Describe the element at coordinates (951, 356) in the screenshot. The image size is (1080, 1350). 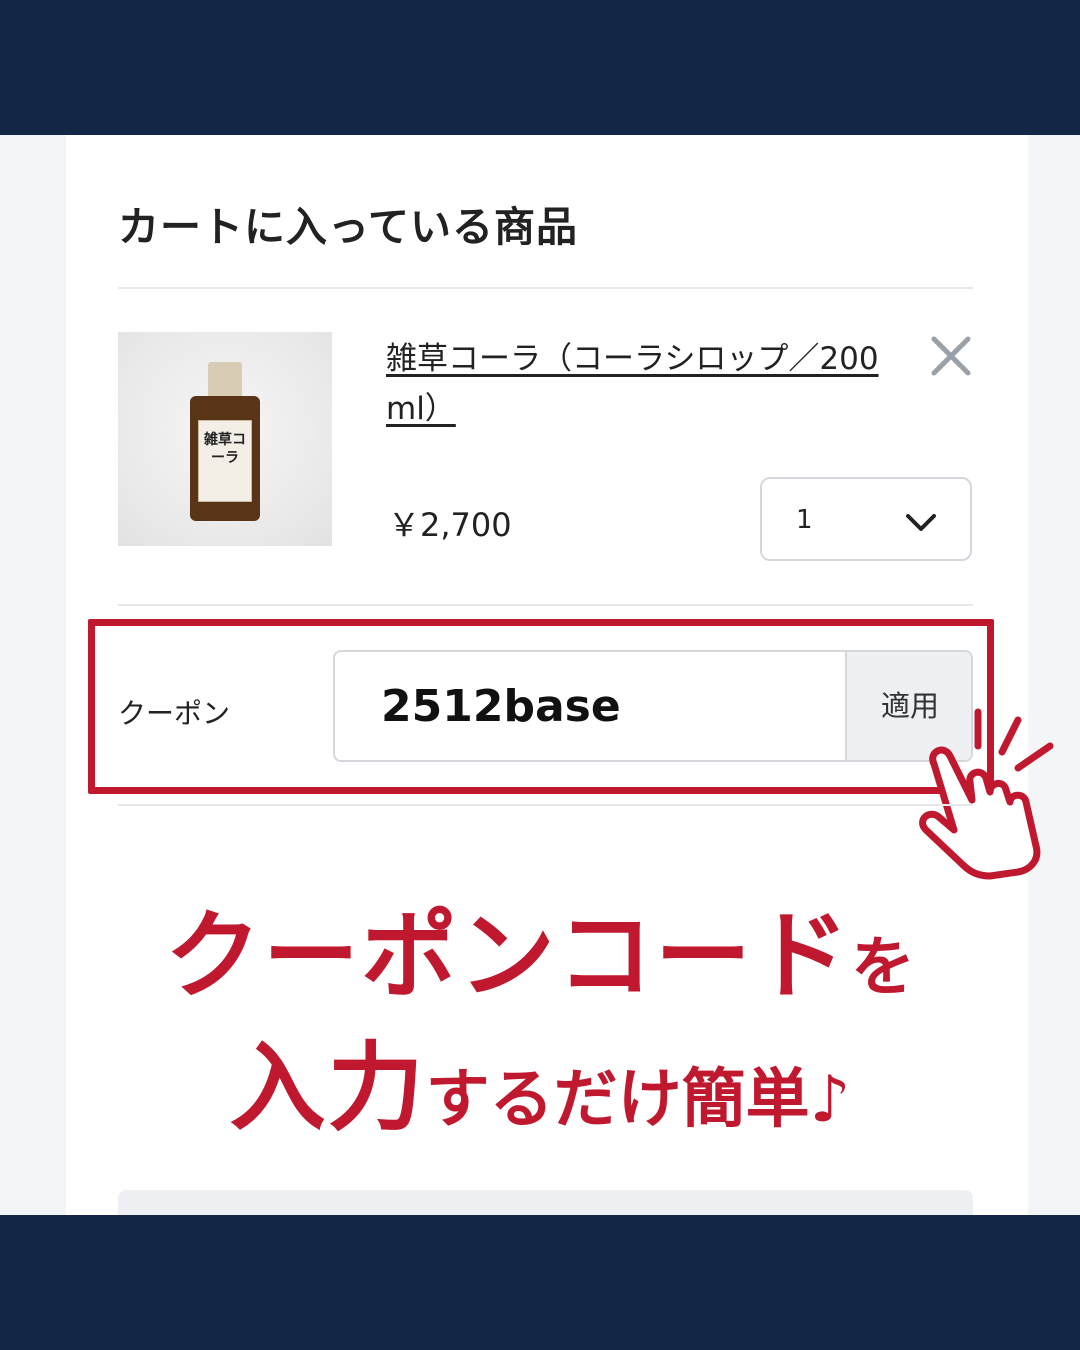
I see `close-icon` at that location.